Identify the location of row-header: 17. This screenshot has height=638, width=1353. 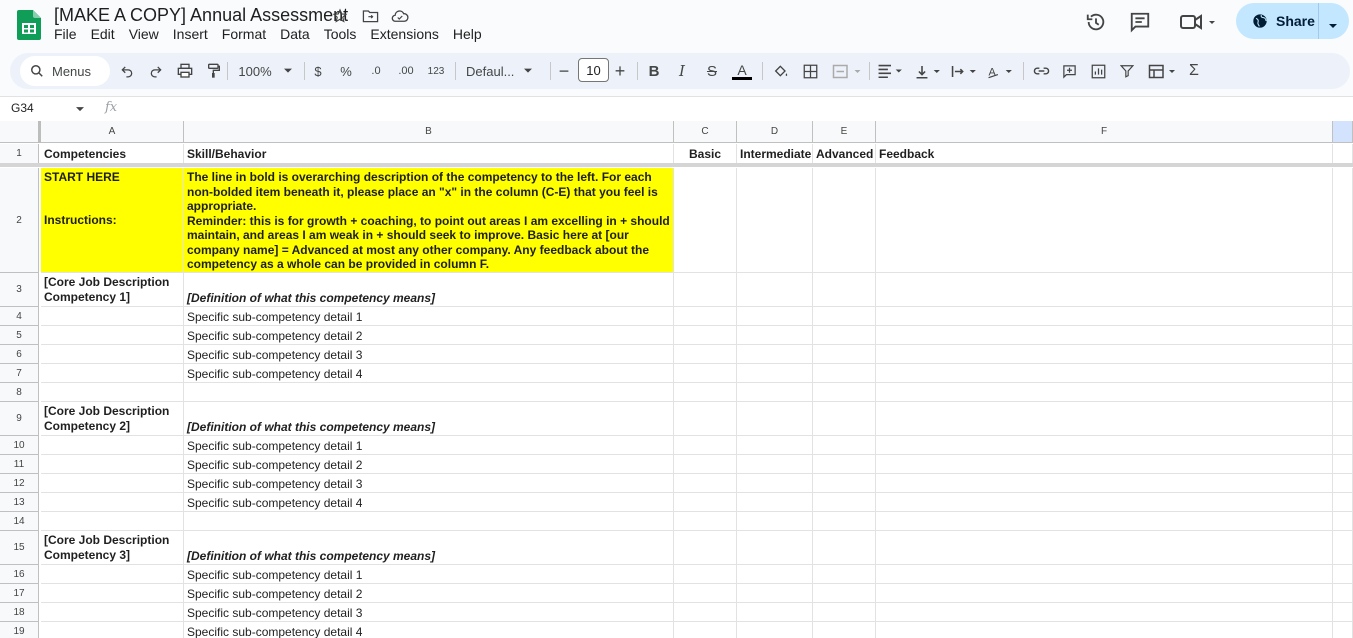
(19, 593).